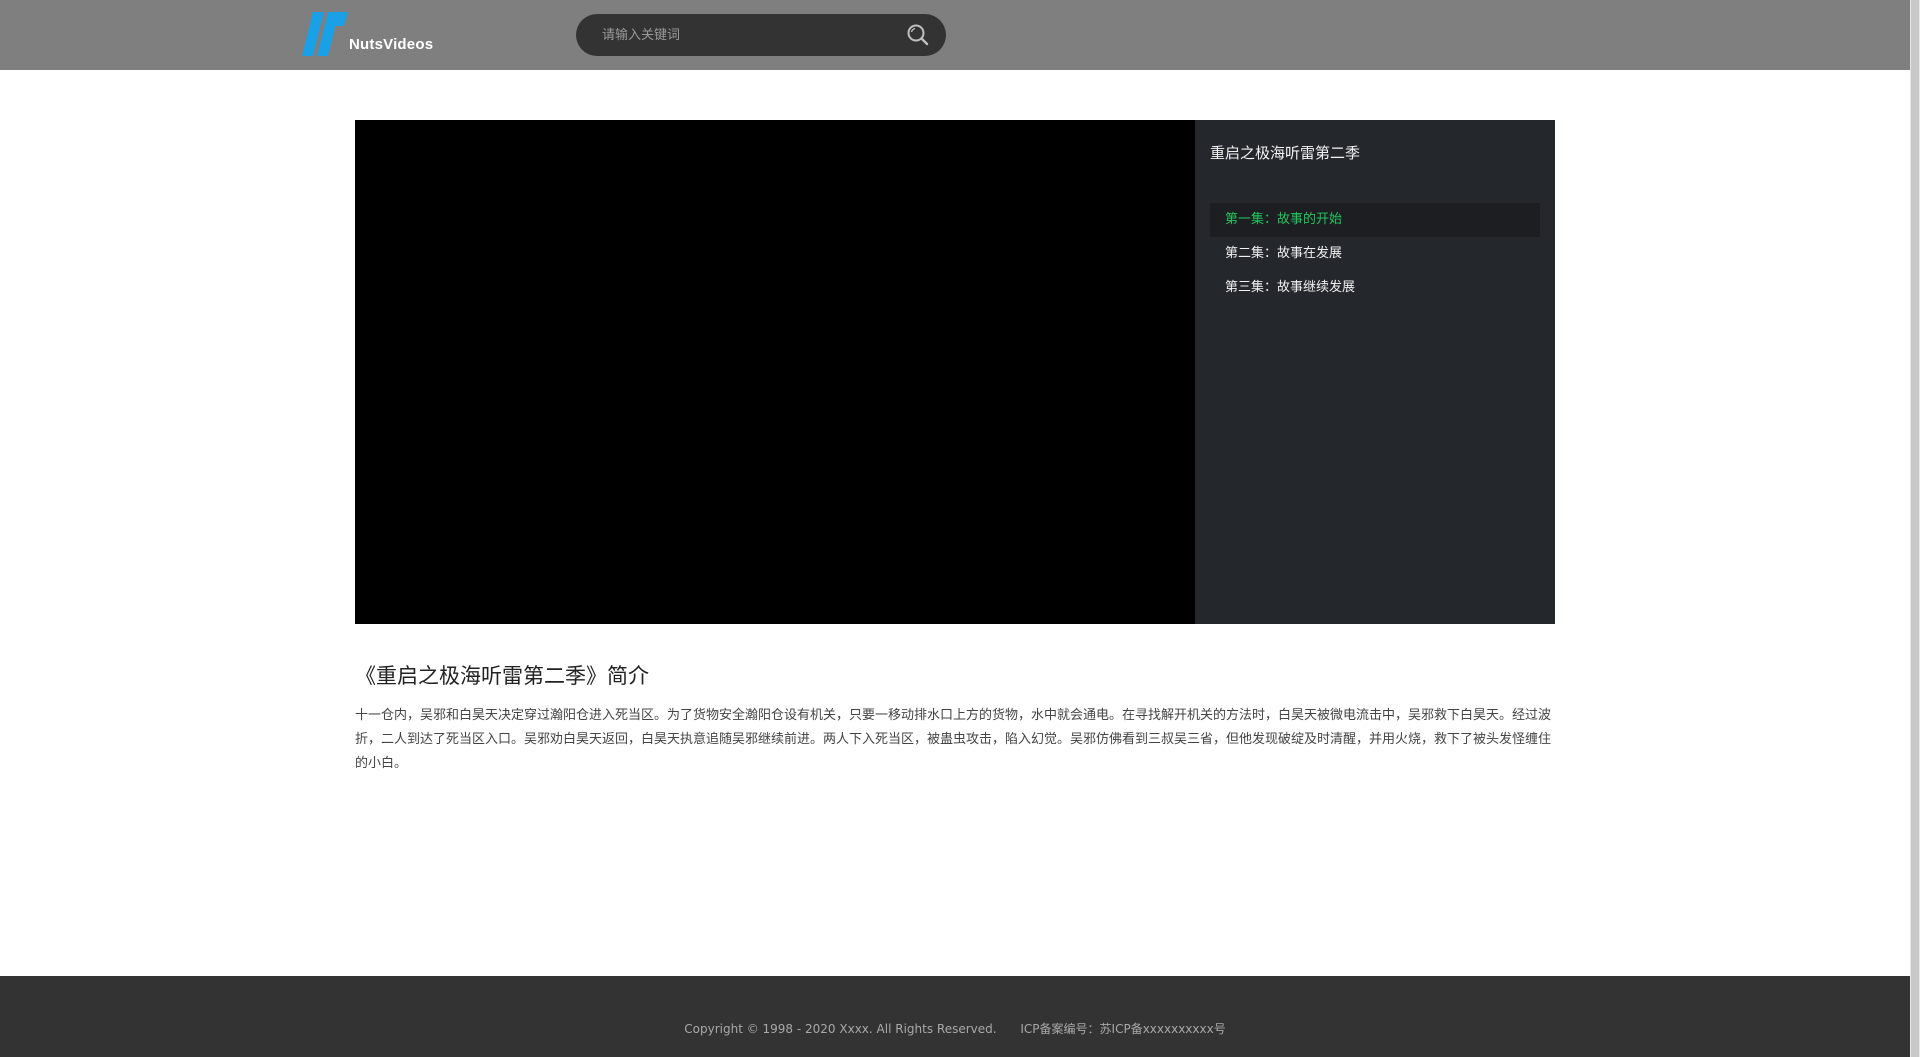  What do you see at coordinates (1123, 1029) in the screenshot?
I see `icp-text: ICP备案编号：苏ICP备xxxxxxxxxx号` at bounding box center [1123, 1029].